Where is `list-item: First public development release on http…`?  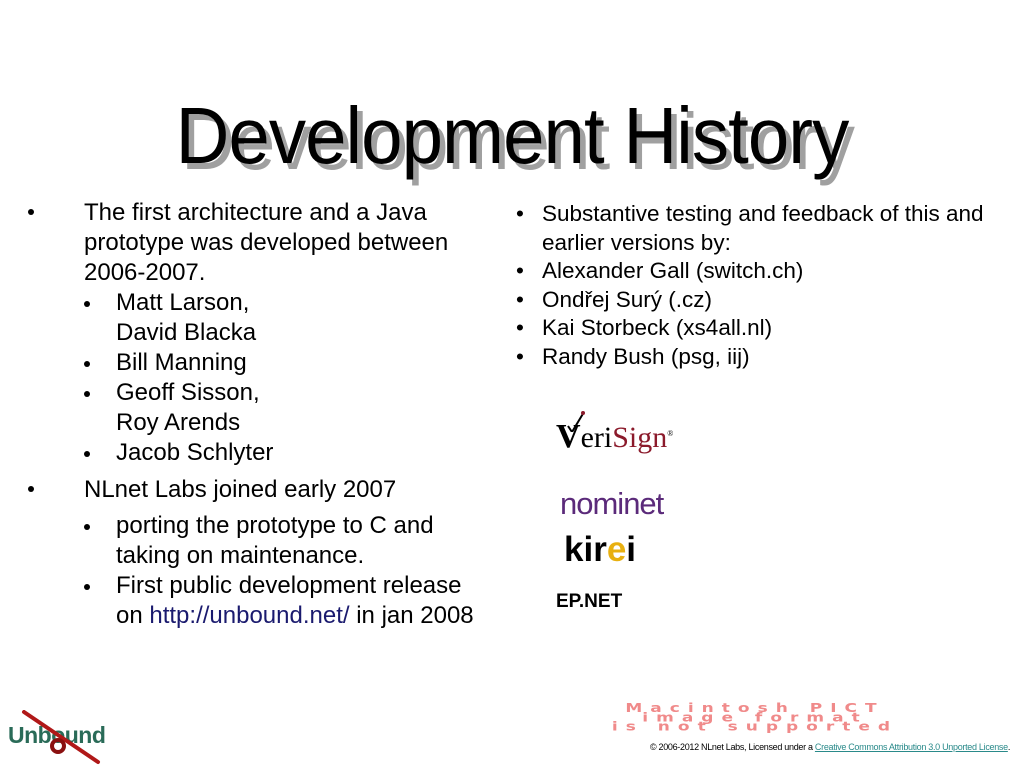
list-item: First public development release on http… is located at coordinates (286, 601).